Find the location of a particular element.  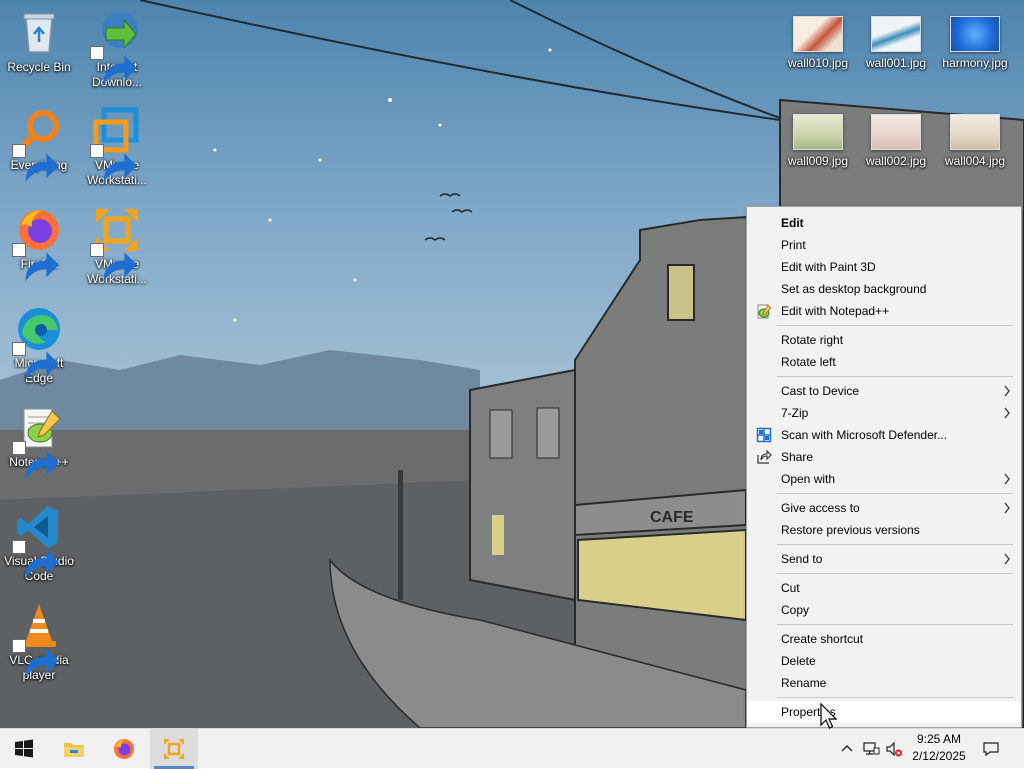

menu-item-edit-with-notepad-plus-plus: Edit with Notepad++ is located at coordinates (884, 311).